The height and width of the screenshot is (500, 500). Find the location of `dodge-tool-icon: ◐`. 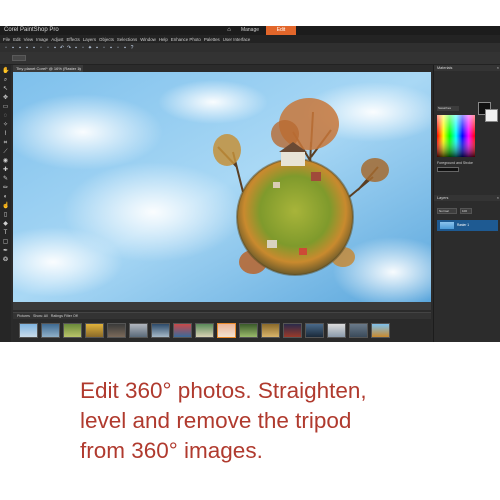

dodge-tool-icon: ◐ is located at coordinates (5, 197).